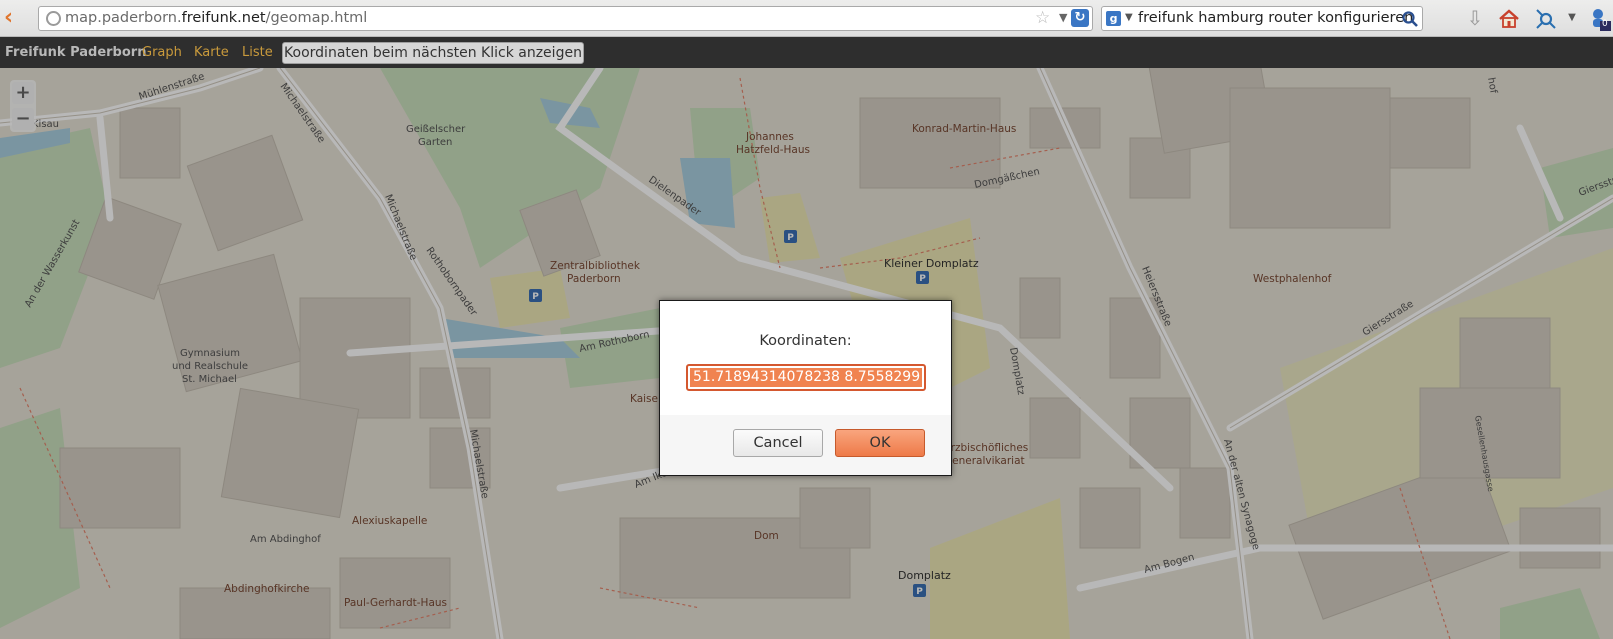  What do you see at coordinates (1275, 18) in the screenshot?
I see `search-input: freifunk hamburg router konfigurieren` at bounding box center [1275, 18].